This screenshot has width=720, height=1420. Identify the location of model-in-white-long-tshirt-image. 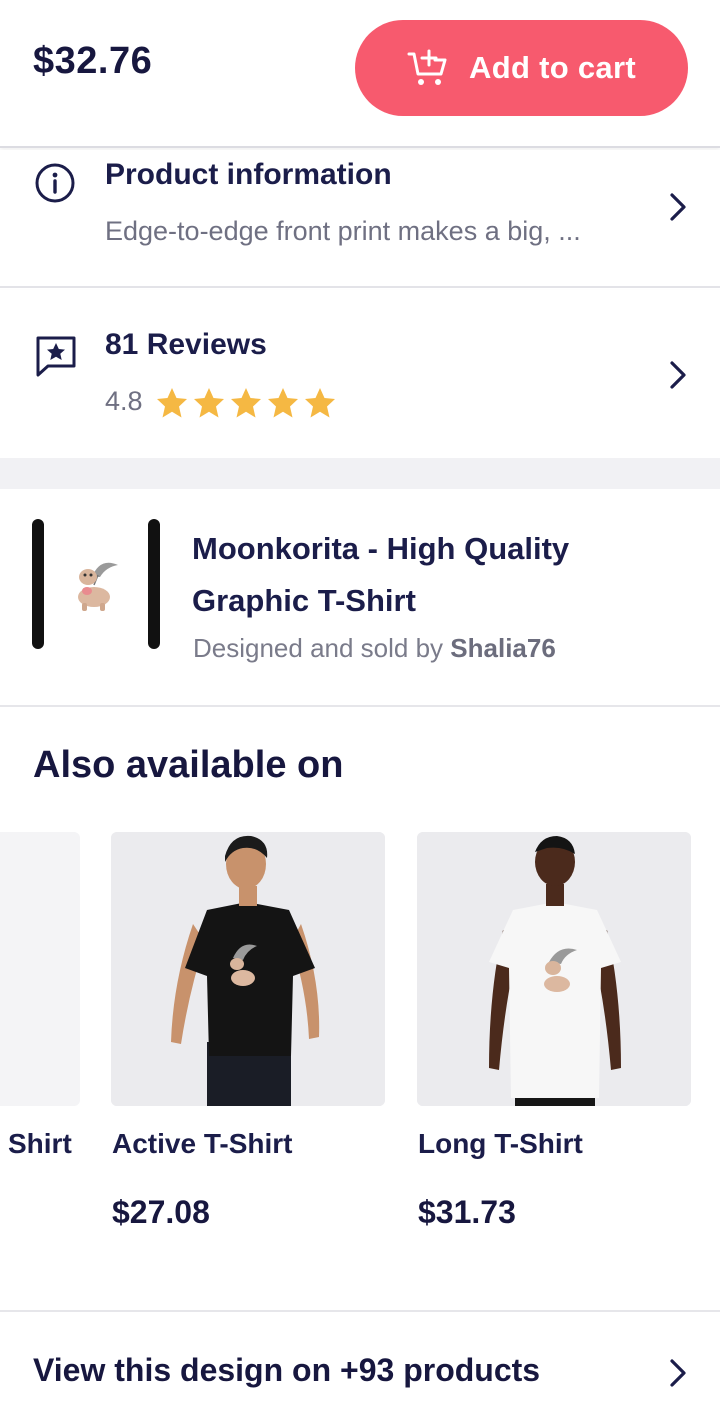
(554, 969).